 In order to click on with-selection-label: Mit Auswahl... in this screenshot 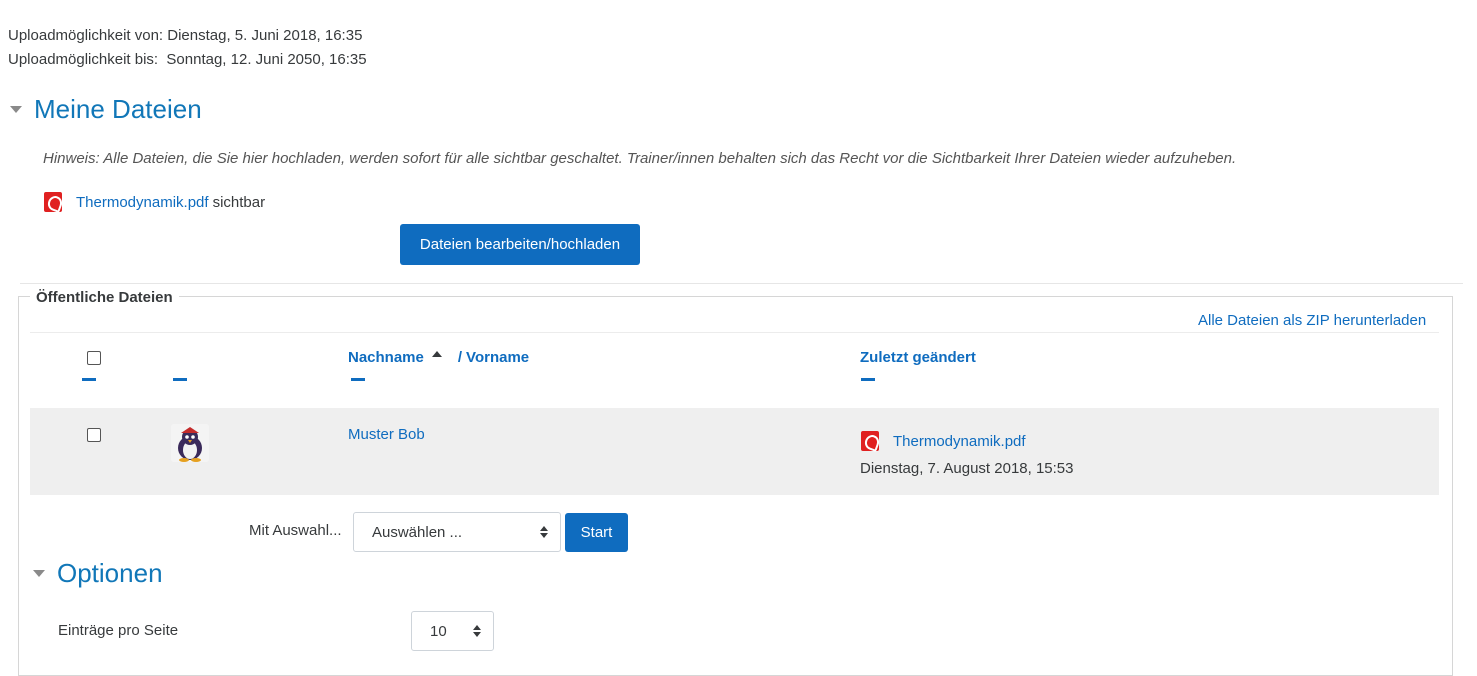, I will do `click(295, 530)`.